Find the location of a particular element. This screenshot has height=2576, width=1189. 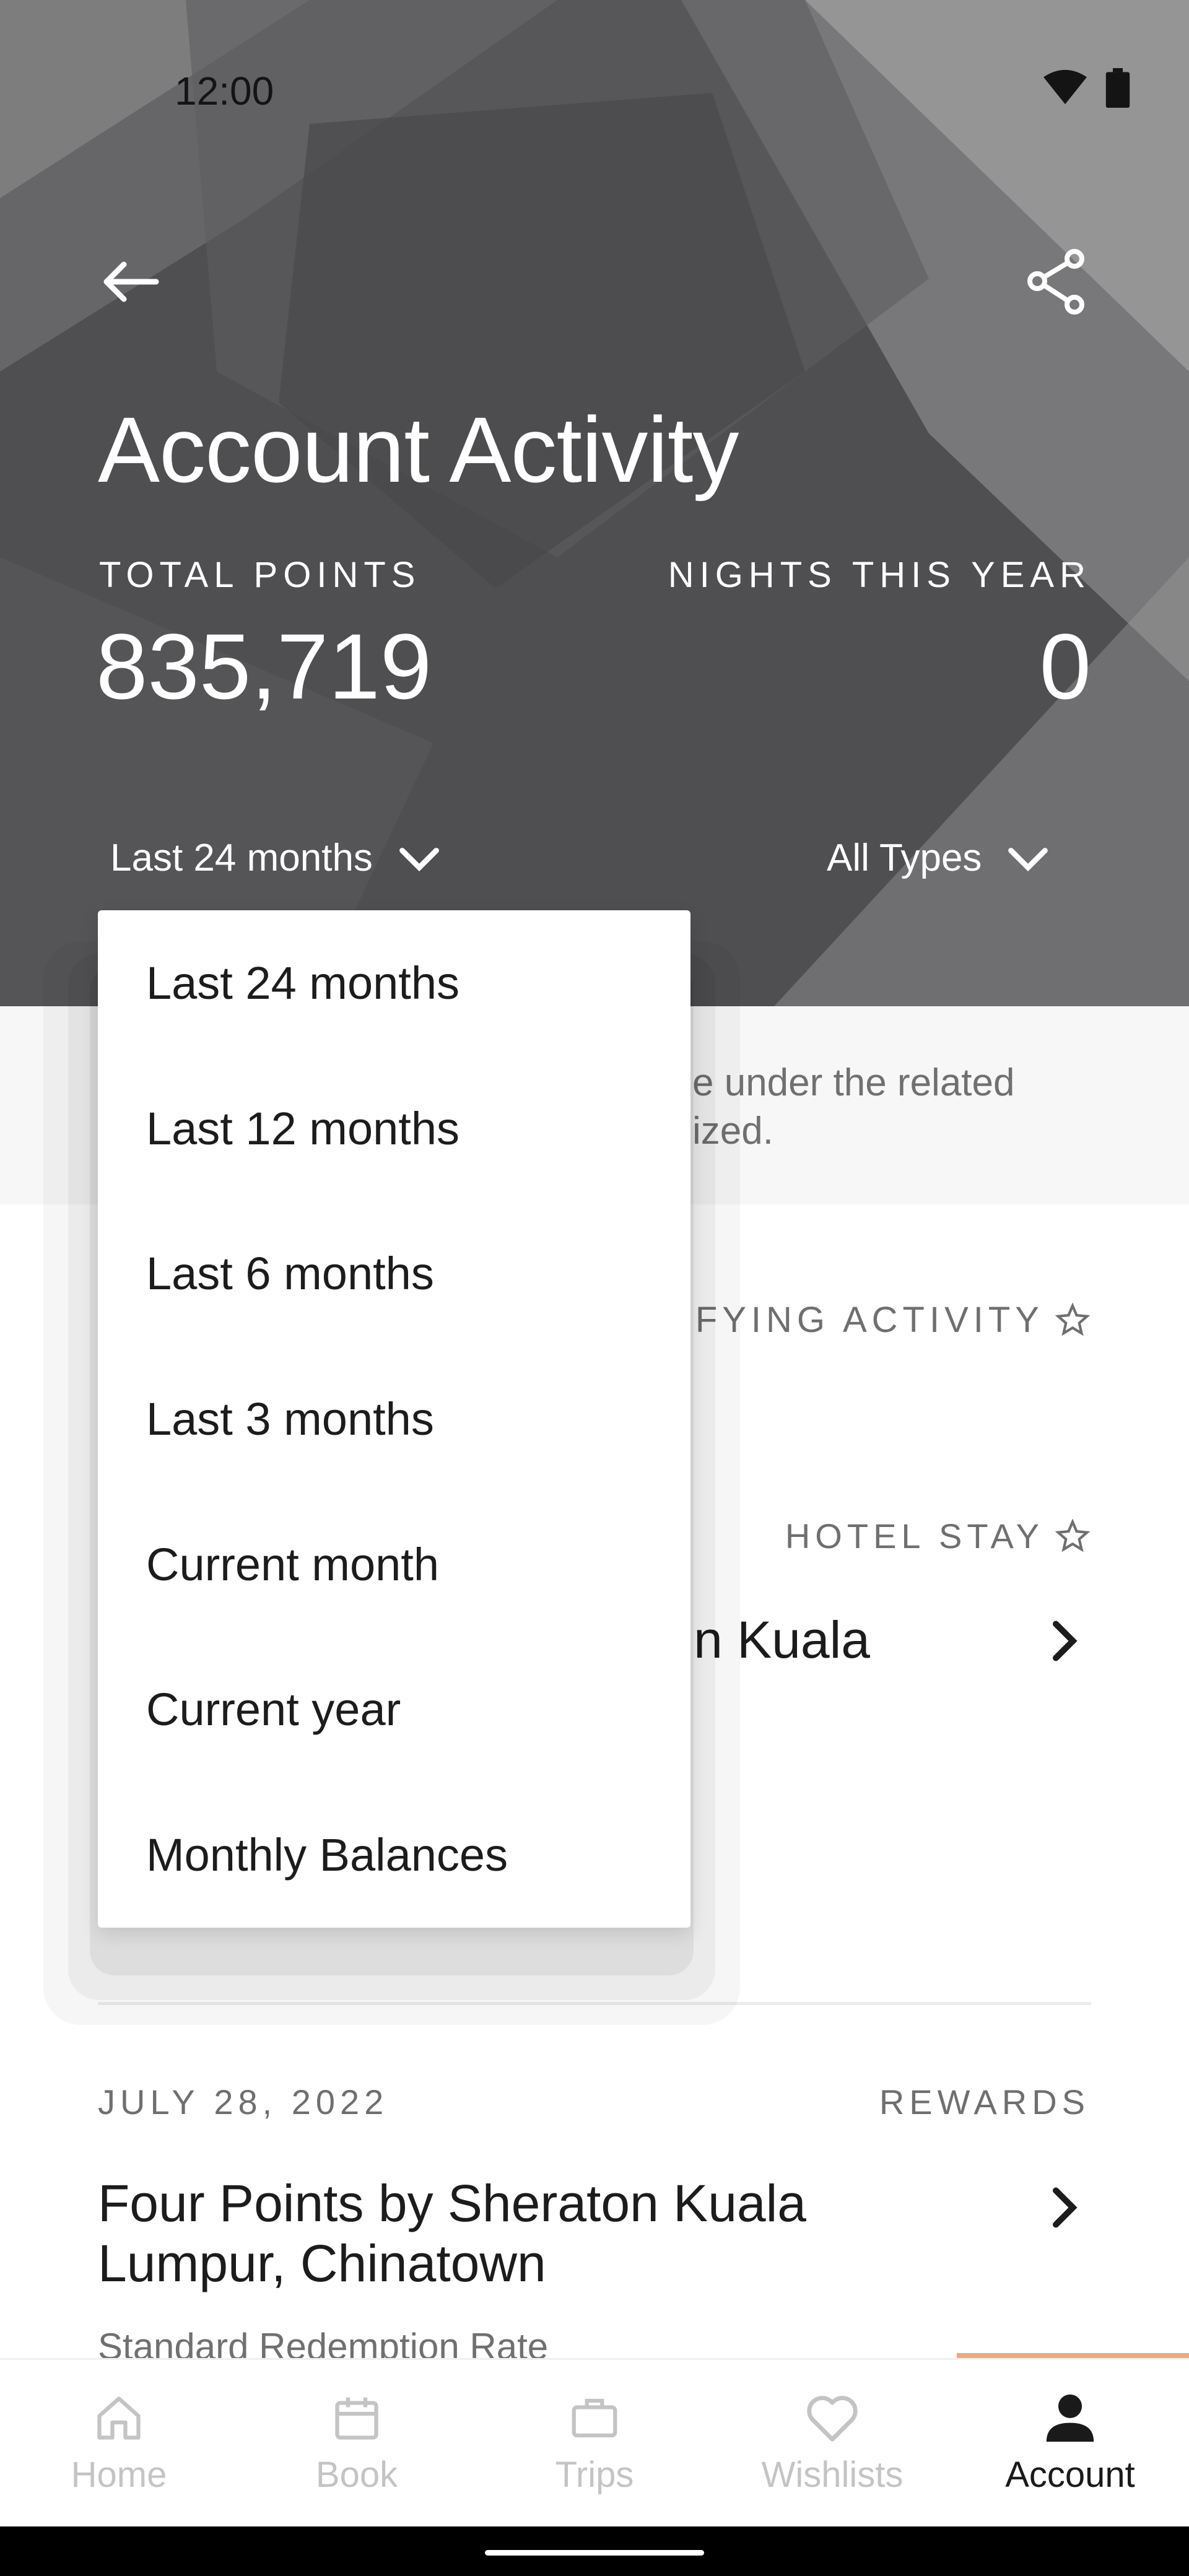

total-points-label: TOTAL POINTS is located at coordinates (260, 575).